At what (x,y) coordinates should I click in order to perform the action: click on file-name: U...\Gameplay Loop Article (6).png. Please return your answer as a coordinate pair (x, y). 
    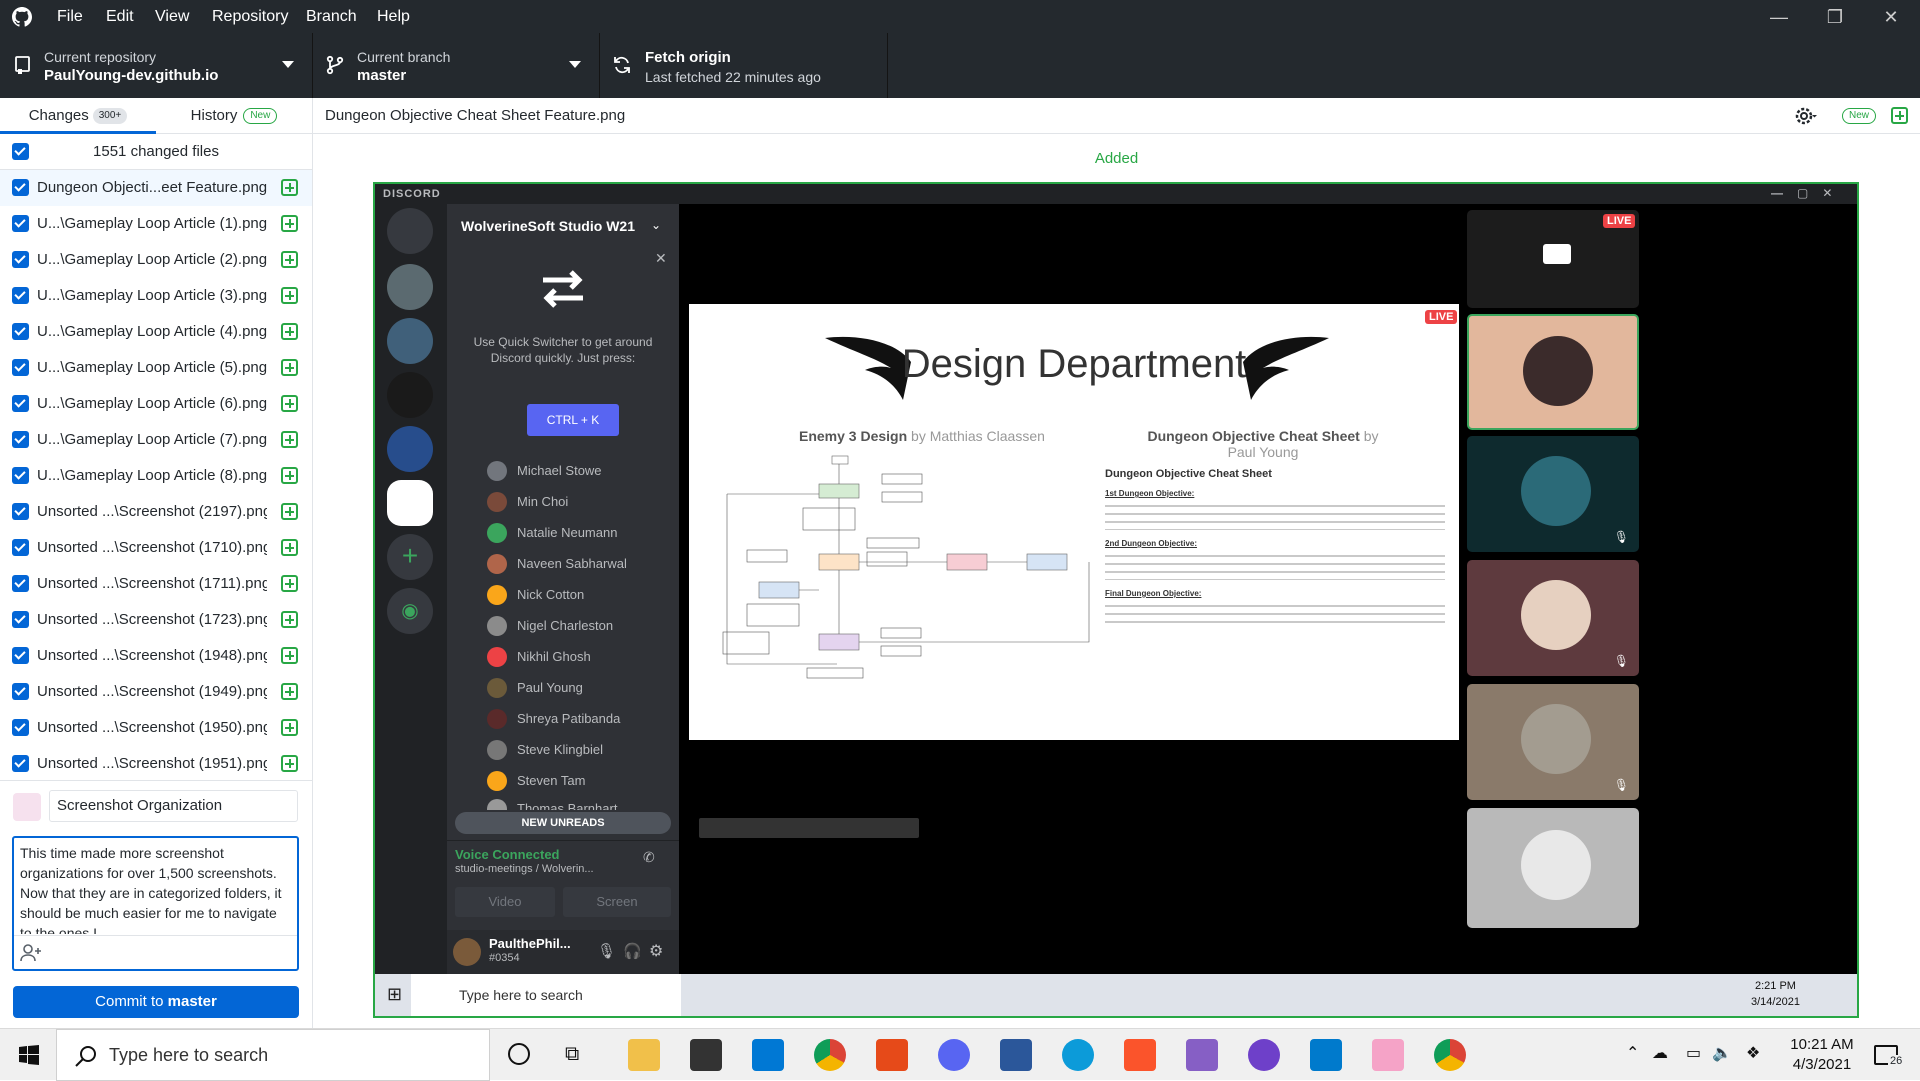
    Looking at the image, I should click on (152, 403).